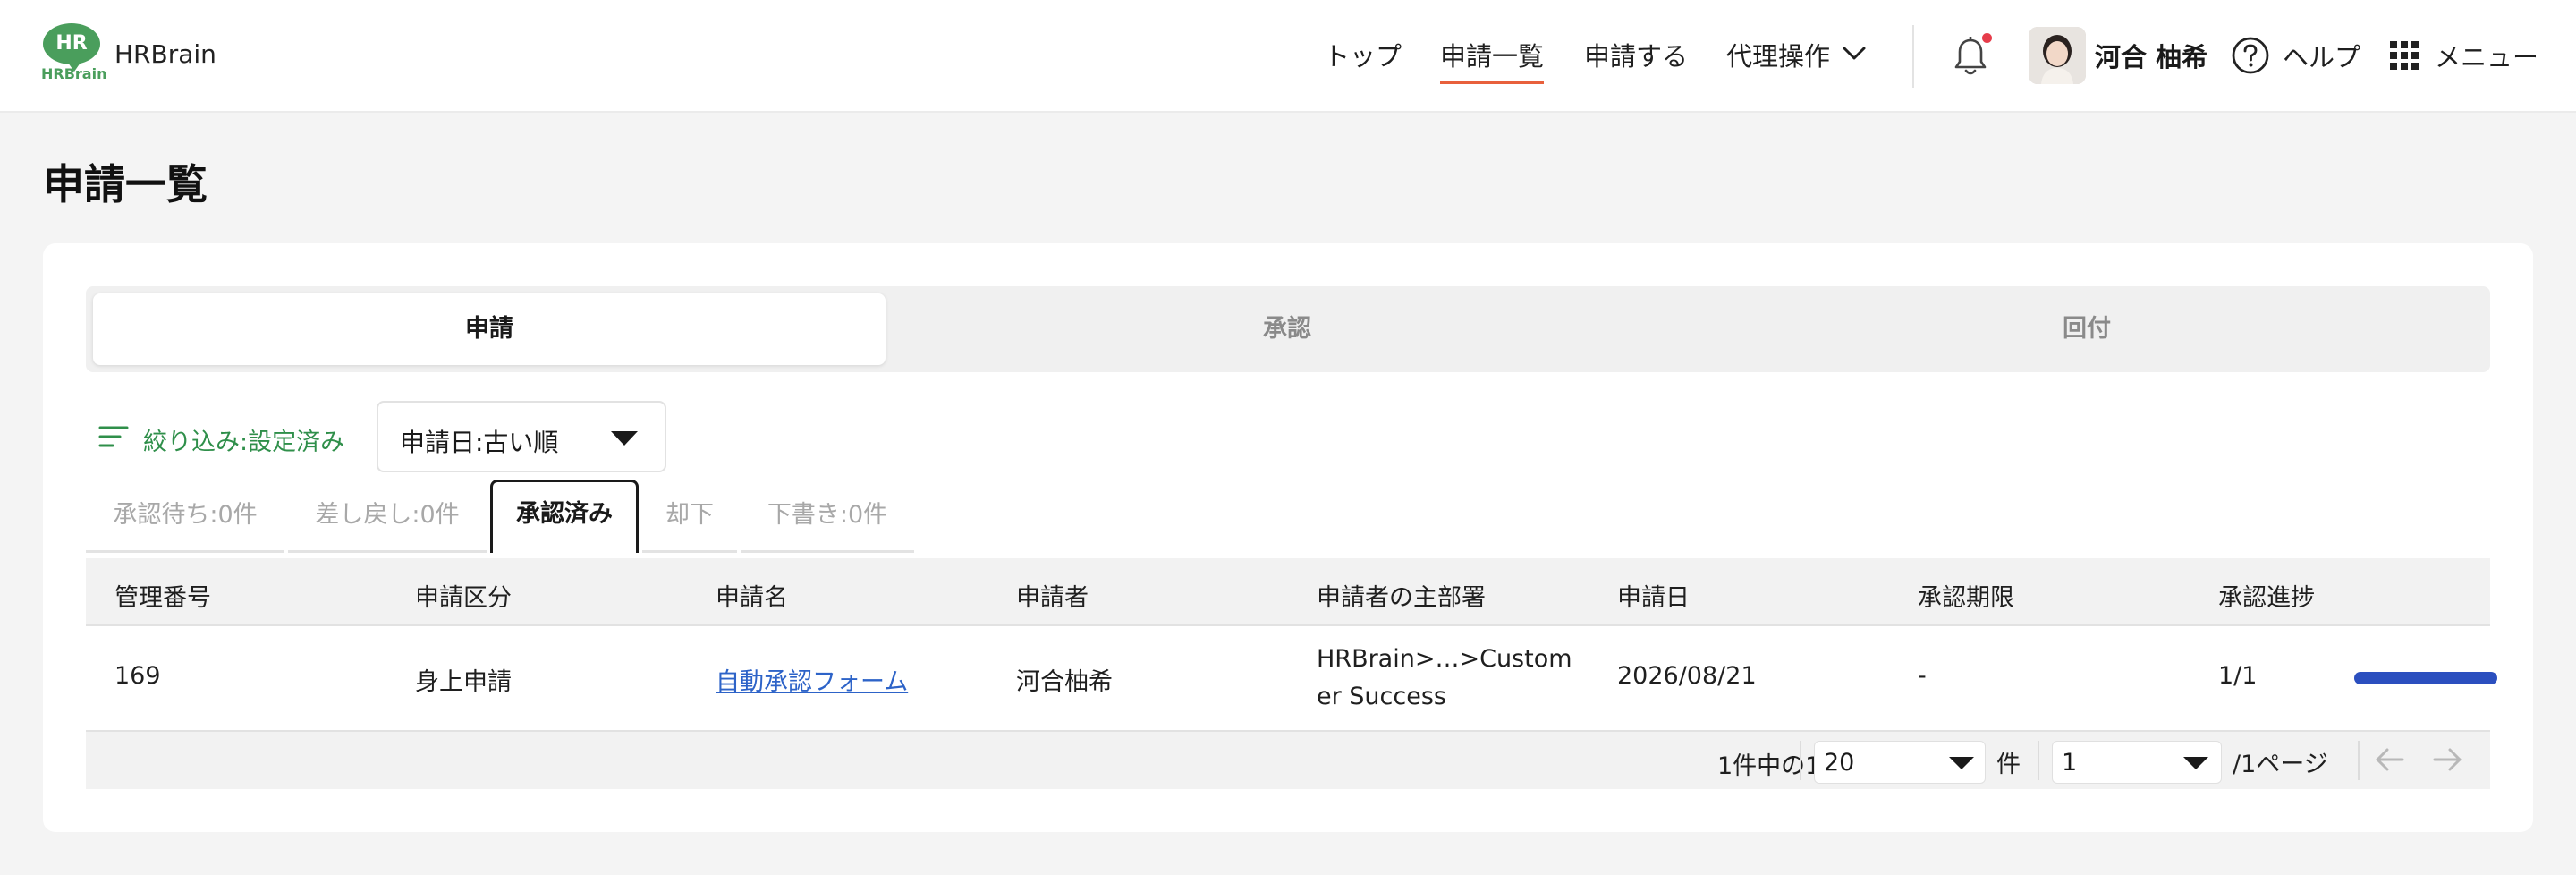  Describe the element at coordinates (463, 682) in the screenshot. I see `cell-category: 身上申請` at that location.